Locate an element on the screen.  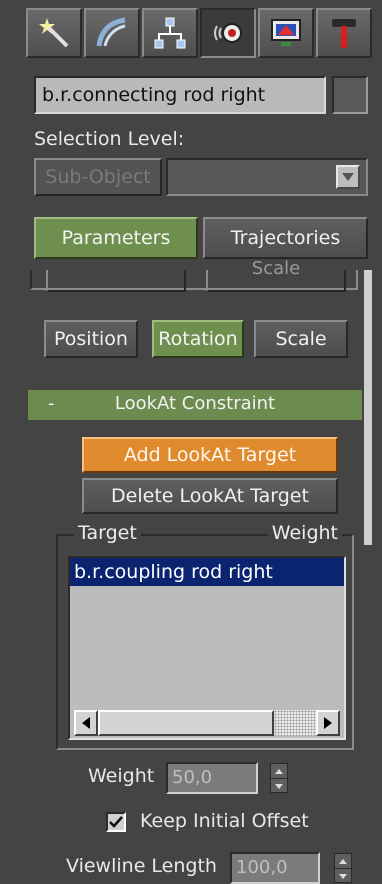
tab-hierarchy is located at coordinates (170, 33).